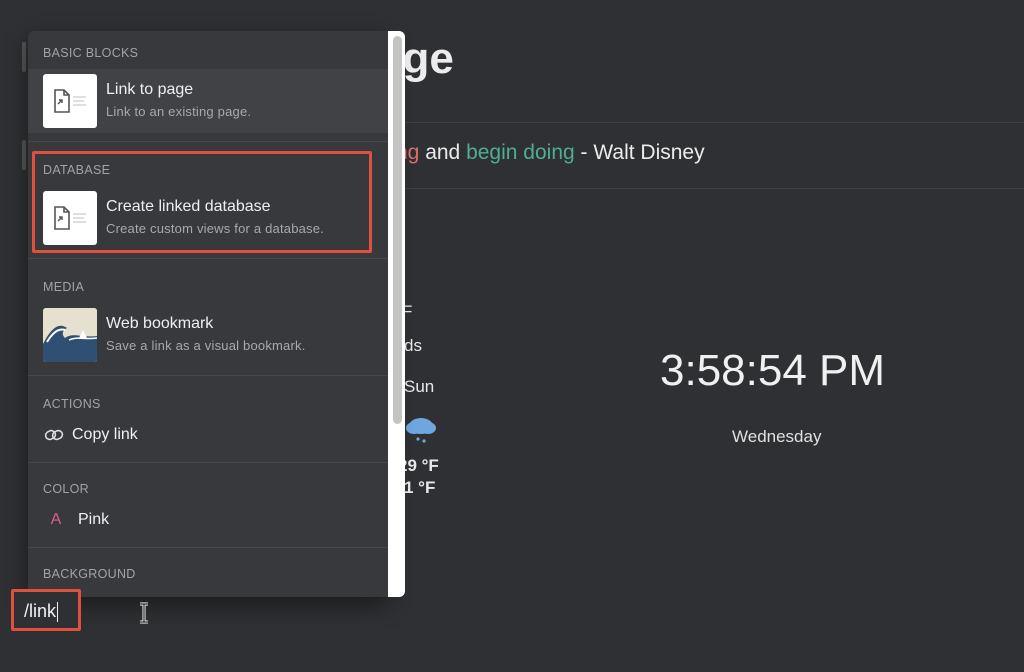 This screenshot has width=1024, height=672. I want to click on menu-item-title: Pink, so click(94, 519).